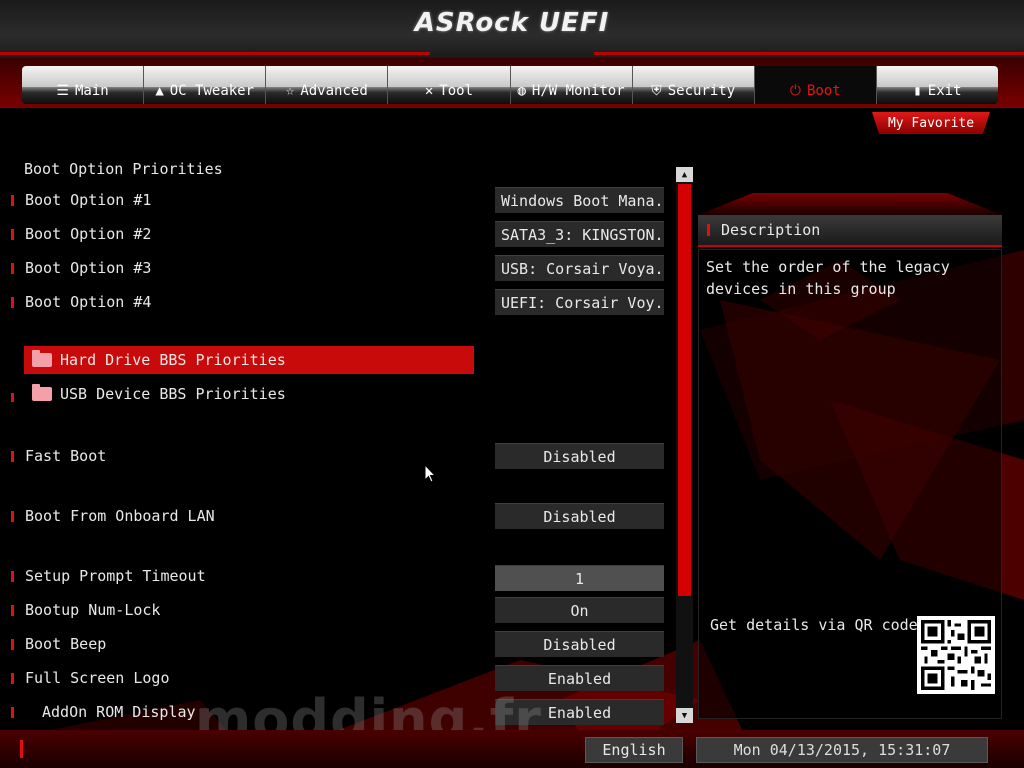 The width and height of the screenshot is (1024, 768). I want to click on description-title: Description, so click(771, 230).